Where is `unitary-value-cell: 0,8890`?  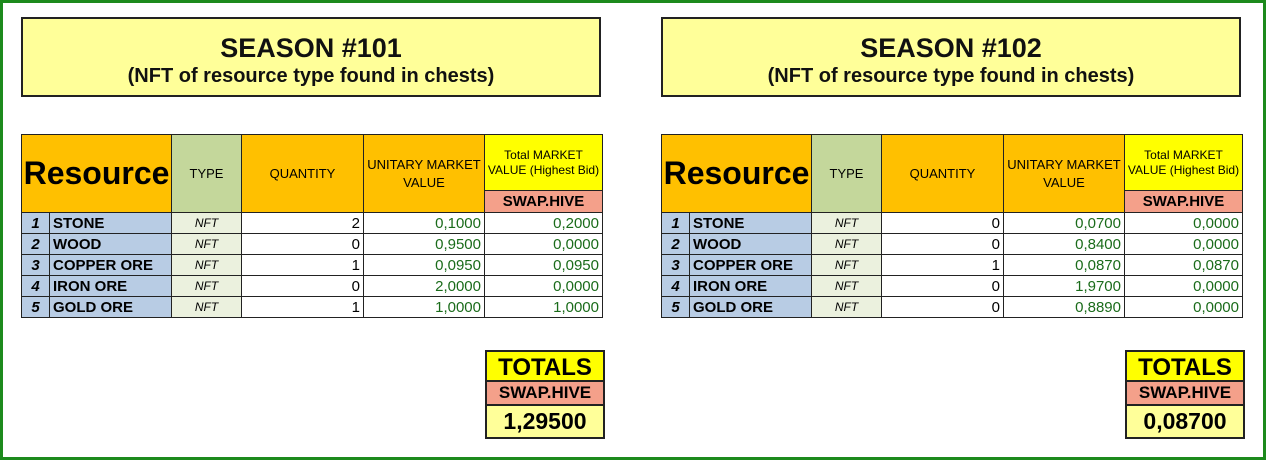 unitary-value-cell: 0,8890 is located at coordinates (1064, 307).